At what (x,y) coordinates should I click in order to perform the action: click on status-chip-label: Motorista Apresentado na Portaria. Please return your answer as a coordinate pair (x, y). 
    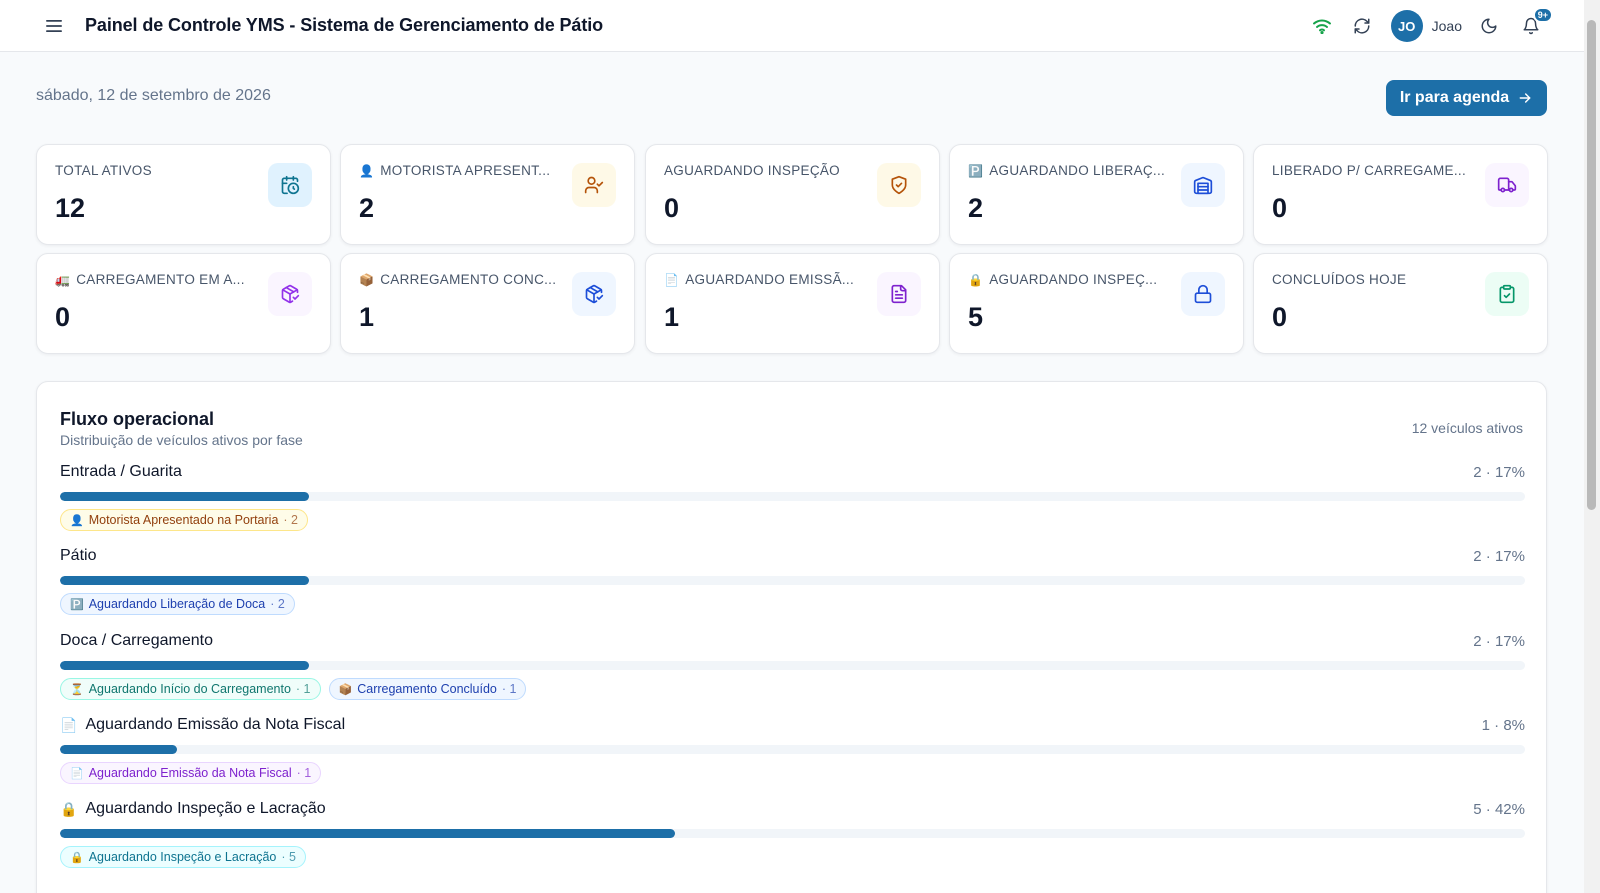
    Looking at the image, I should click on (183, 520).